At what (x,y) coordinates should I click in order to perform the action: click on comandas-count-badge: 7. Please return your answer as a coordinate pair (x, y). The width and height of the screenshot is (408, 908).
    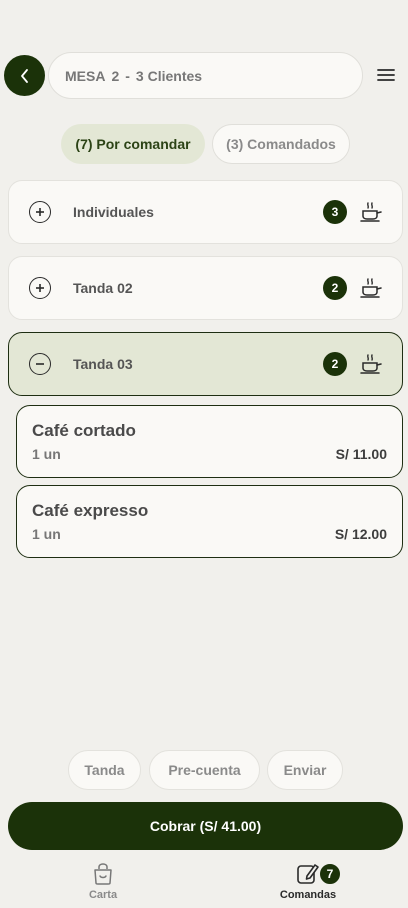
    Looking at the image, I should click on (330, 874).